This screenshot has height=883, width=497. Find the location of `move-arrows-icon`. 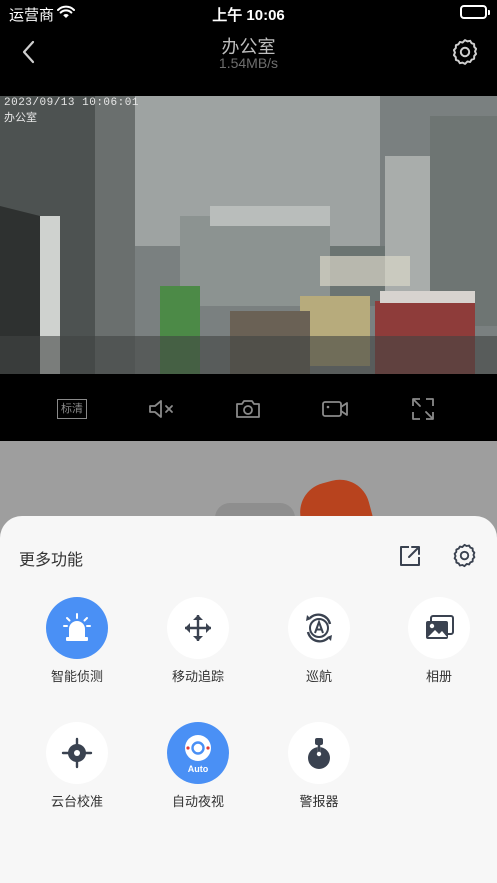

move-arrows-icon is located at coordinates (198, 628).